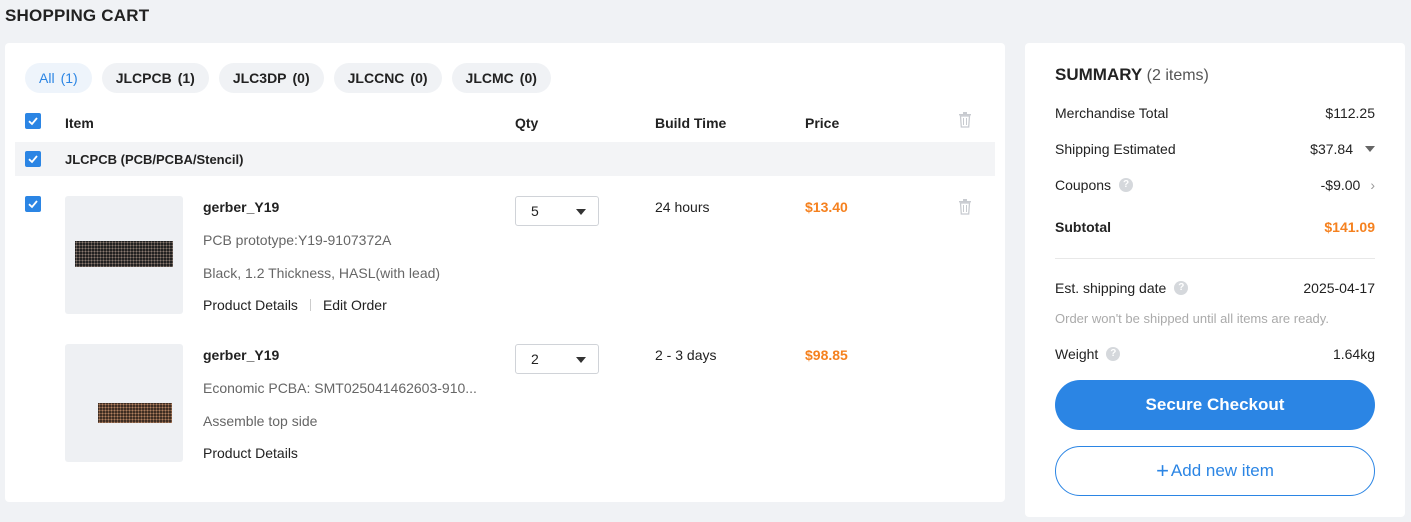 This screenshot has width=1411, height=522. Describe the element at coordinates (1215, 227) in the screenshot. I see `subtotal-row: Subtotal $141.09` at that location.